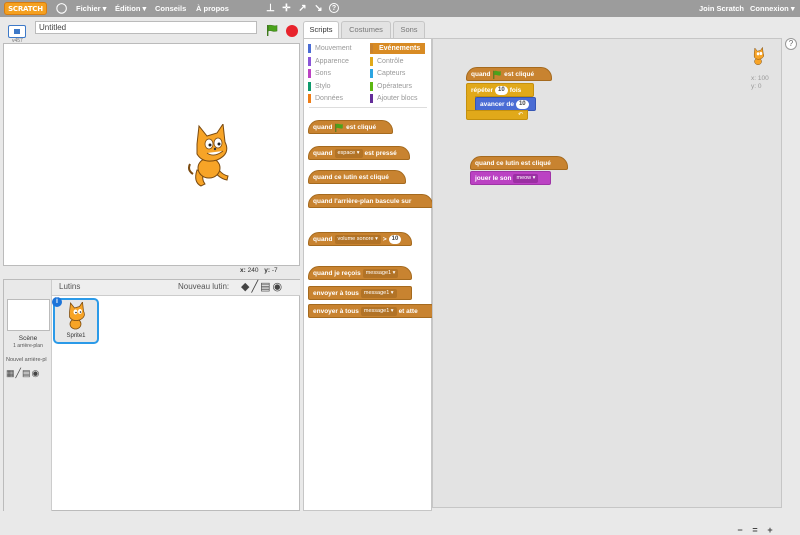  I want to click on block-when-flag-clicked: quand est cliqué, so click(350, 127).